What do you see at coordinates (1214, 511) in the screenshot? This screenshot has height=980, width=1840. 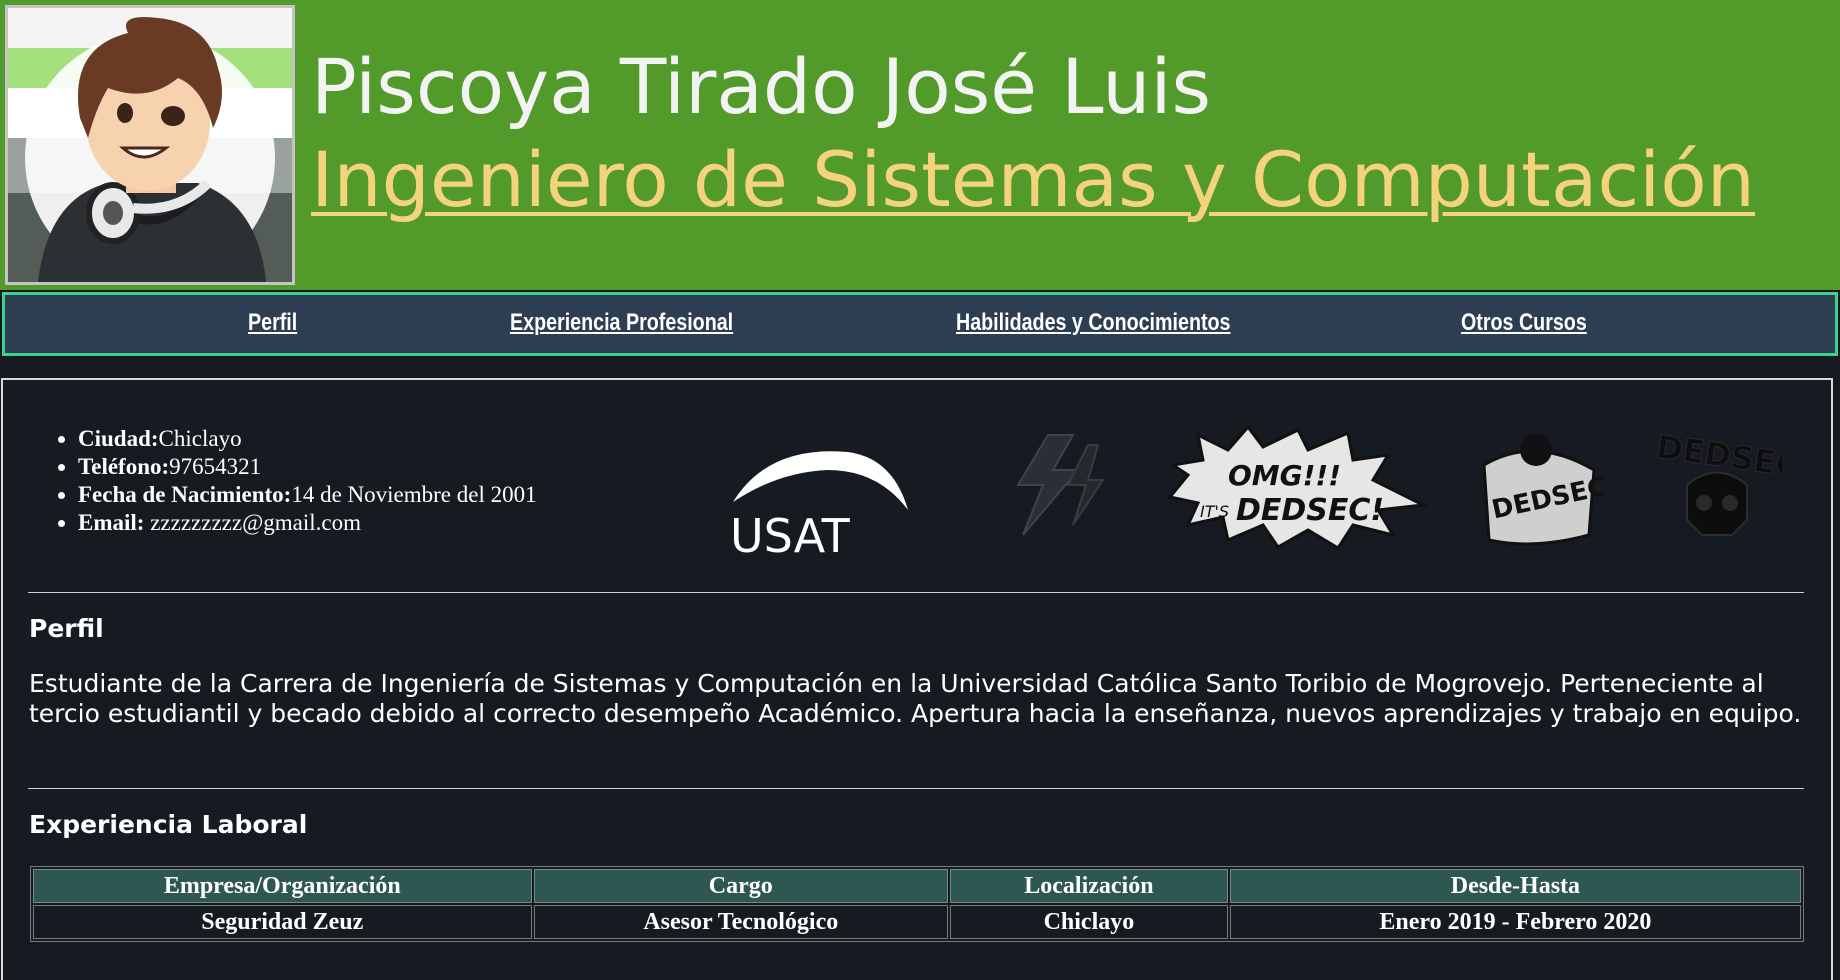 I see `svg-text: IT'S` at bounding box center [1214, 511].